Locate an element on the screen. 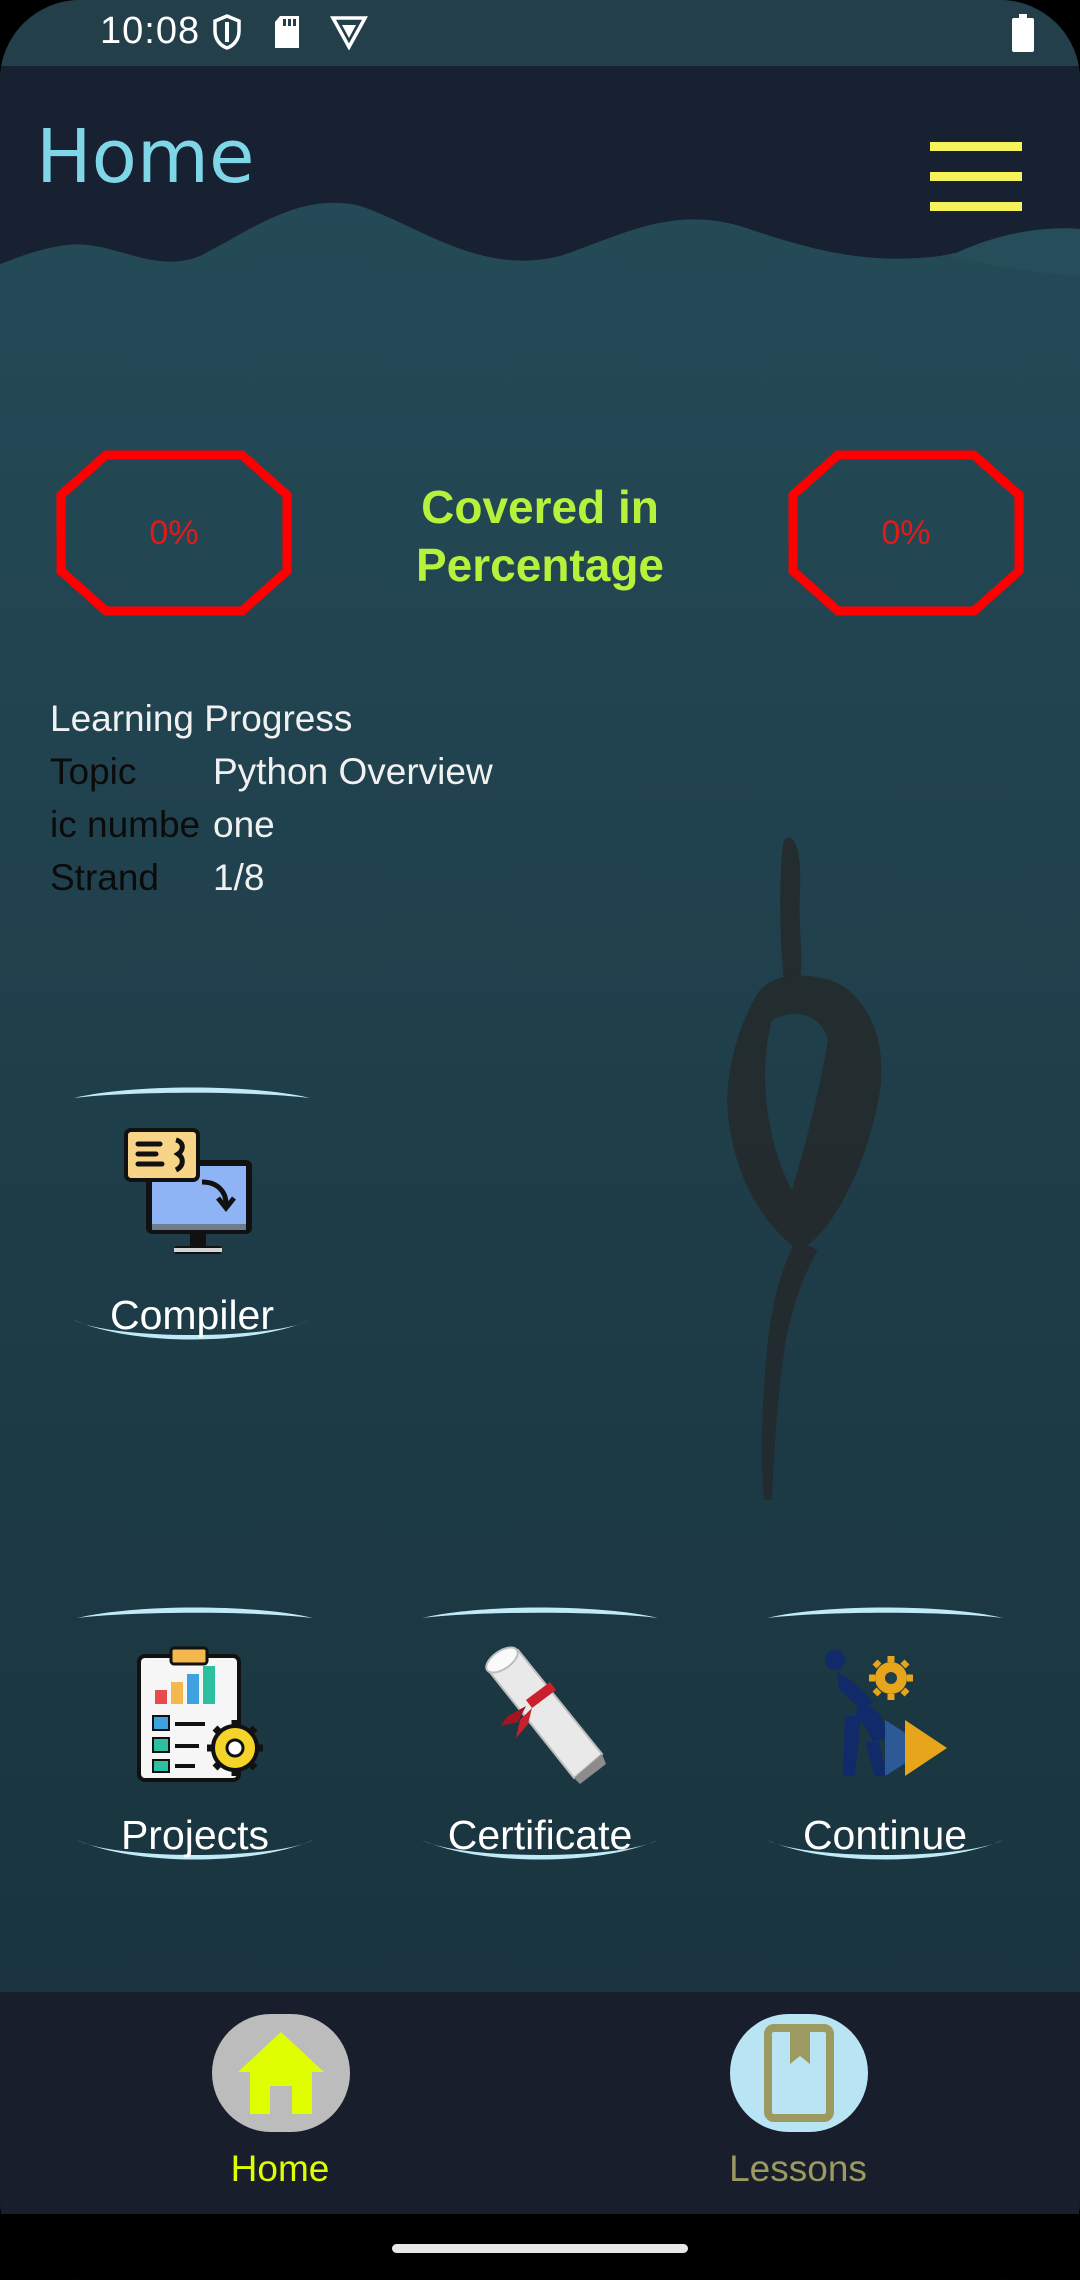 The image size is (1080, 2280). continue-label: Continue is located at coordinates (885, 1835).